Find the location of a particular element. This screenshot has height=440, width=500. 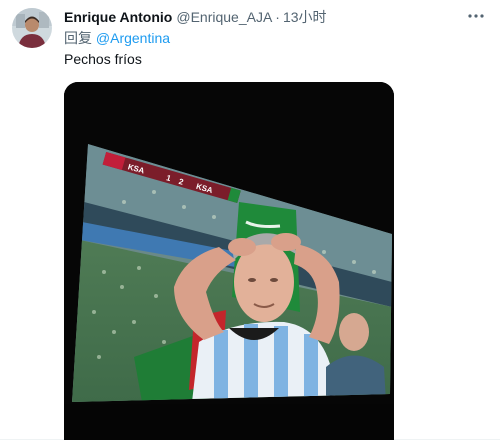

tweet-timestamp: 13小时 is located at coordinates (305, 17).